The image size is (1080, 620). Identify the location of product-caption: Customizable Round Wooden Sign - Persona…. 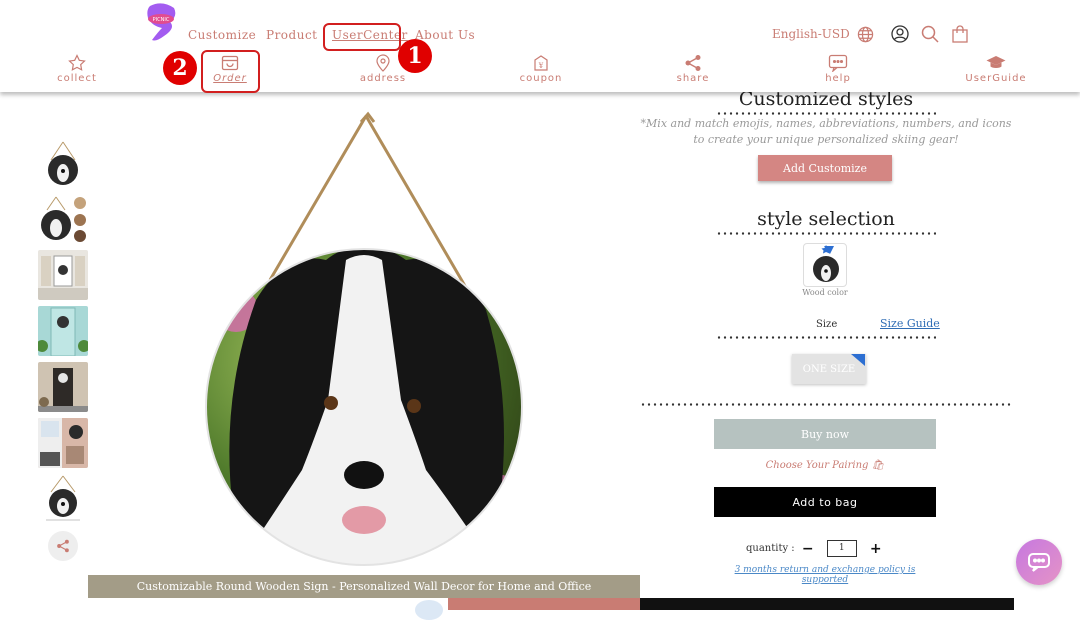
(364, 586).